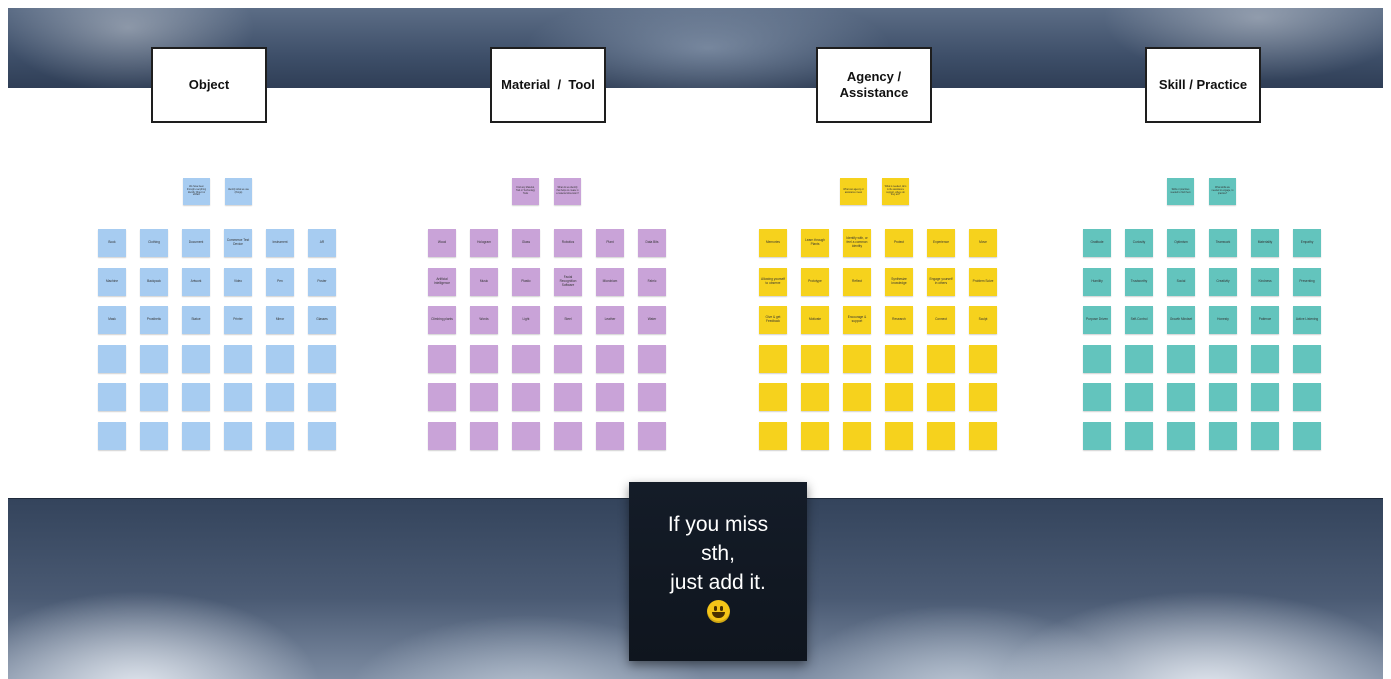  Describe the element at coordinates (154, 282) in the screenshot. I see `object-sticky-note: Backpack` at that location.